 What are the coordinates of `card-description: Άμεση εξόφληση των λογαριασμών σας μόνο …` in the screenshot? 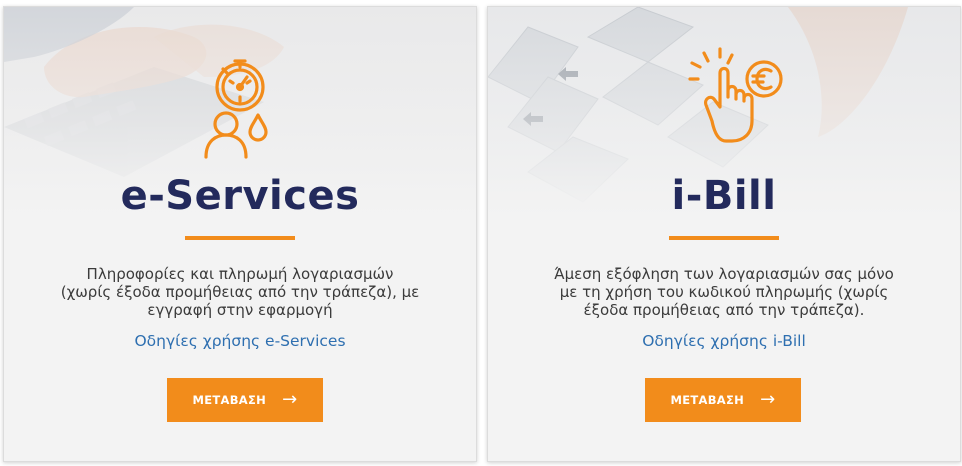 It's located at (724, 292).